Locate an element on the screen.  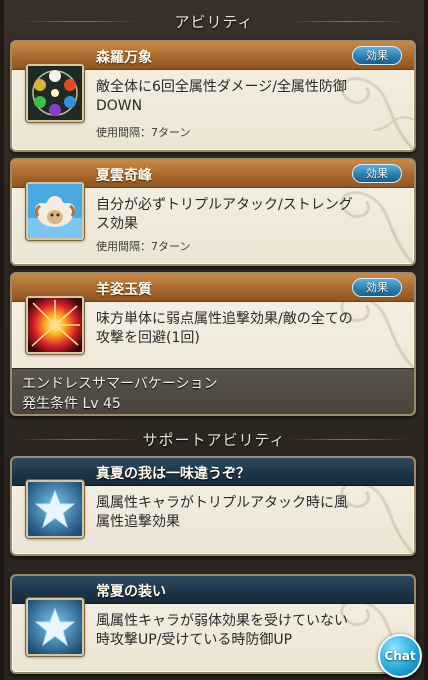
element-orbs-icon is located at coordinates (55, 93).